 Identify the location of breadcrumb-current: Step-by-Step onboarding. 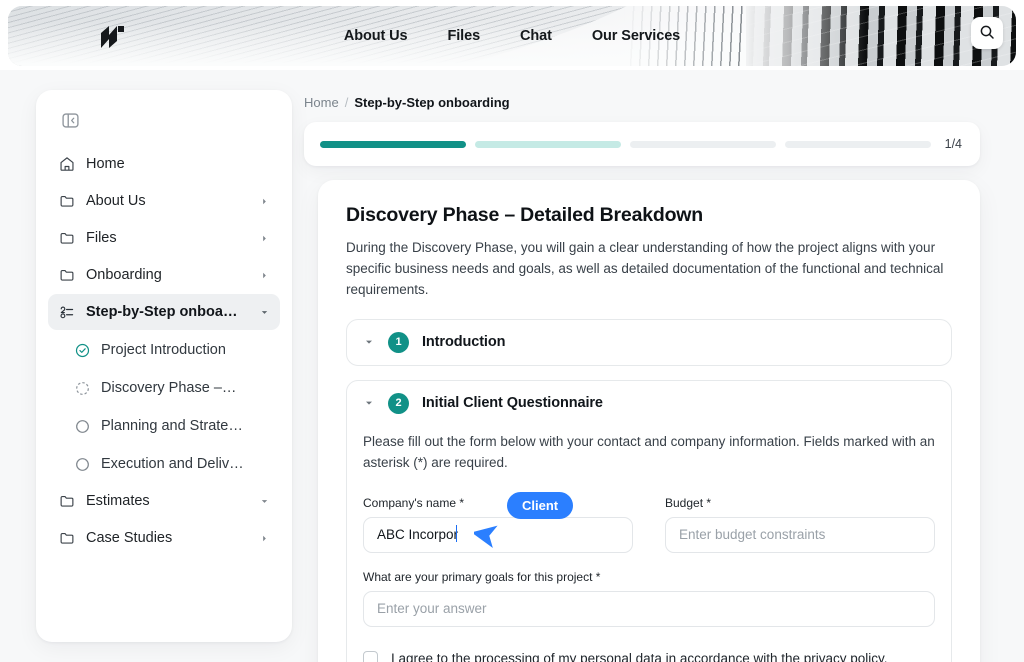
(432, 102).